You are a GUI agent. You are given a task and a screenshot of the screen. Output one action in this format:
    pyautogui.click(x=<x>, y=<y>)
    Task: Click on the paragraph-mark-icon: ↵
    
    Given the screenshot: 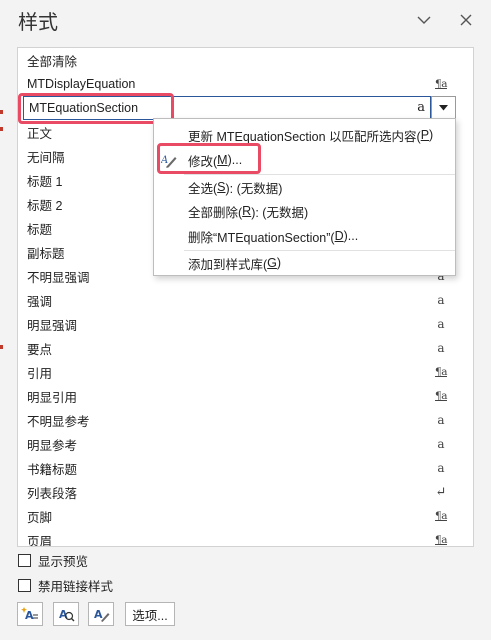 What is the action you would take?
    pyautogui.click(x=441, y=492)
    